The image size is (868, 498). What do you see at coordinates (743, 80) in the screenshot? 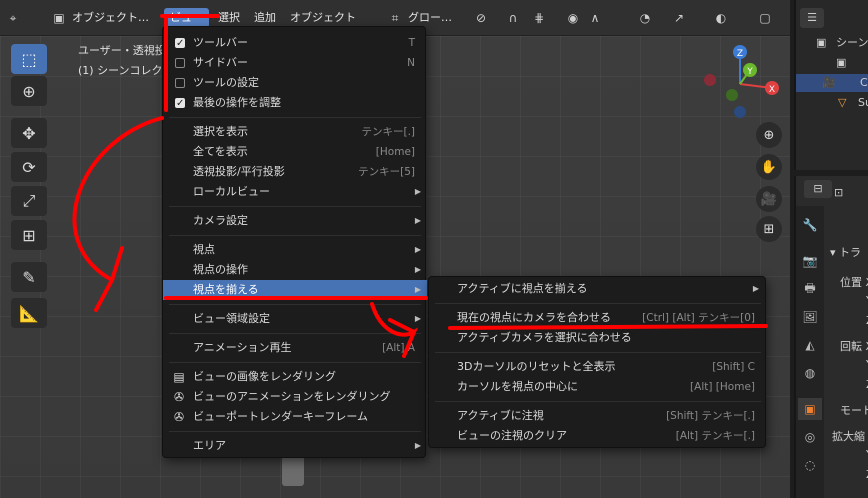
I see `navigation-gizmo: Z X Y` at bounding box center [743, 80].